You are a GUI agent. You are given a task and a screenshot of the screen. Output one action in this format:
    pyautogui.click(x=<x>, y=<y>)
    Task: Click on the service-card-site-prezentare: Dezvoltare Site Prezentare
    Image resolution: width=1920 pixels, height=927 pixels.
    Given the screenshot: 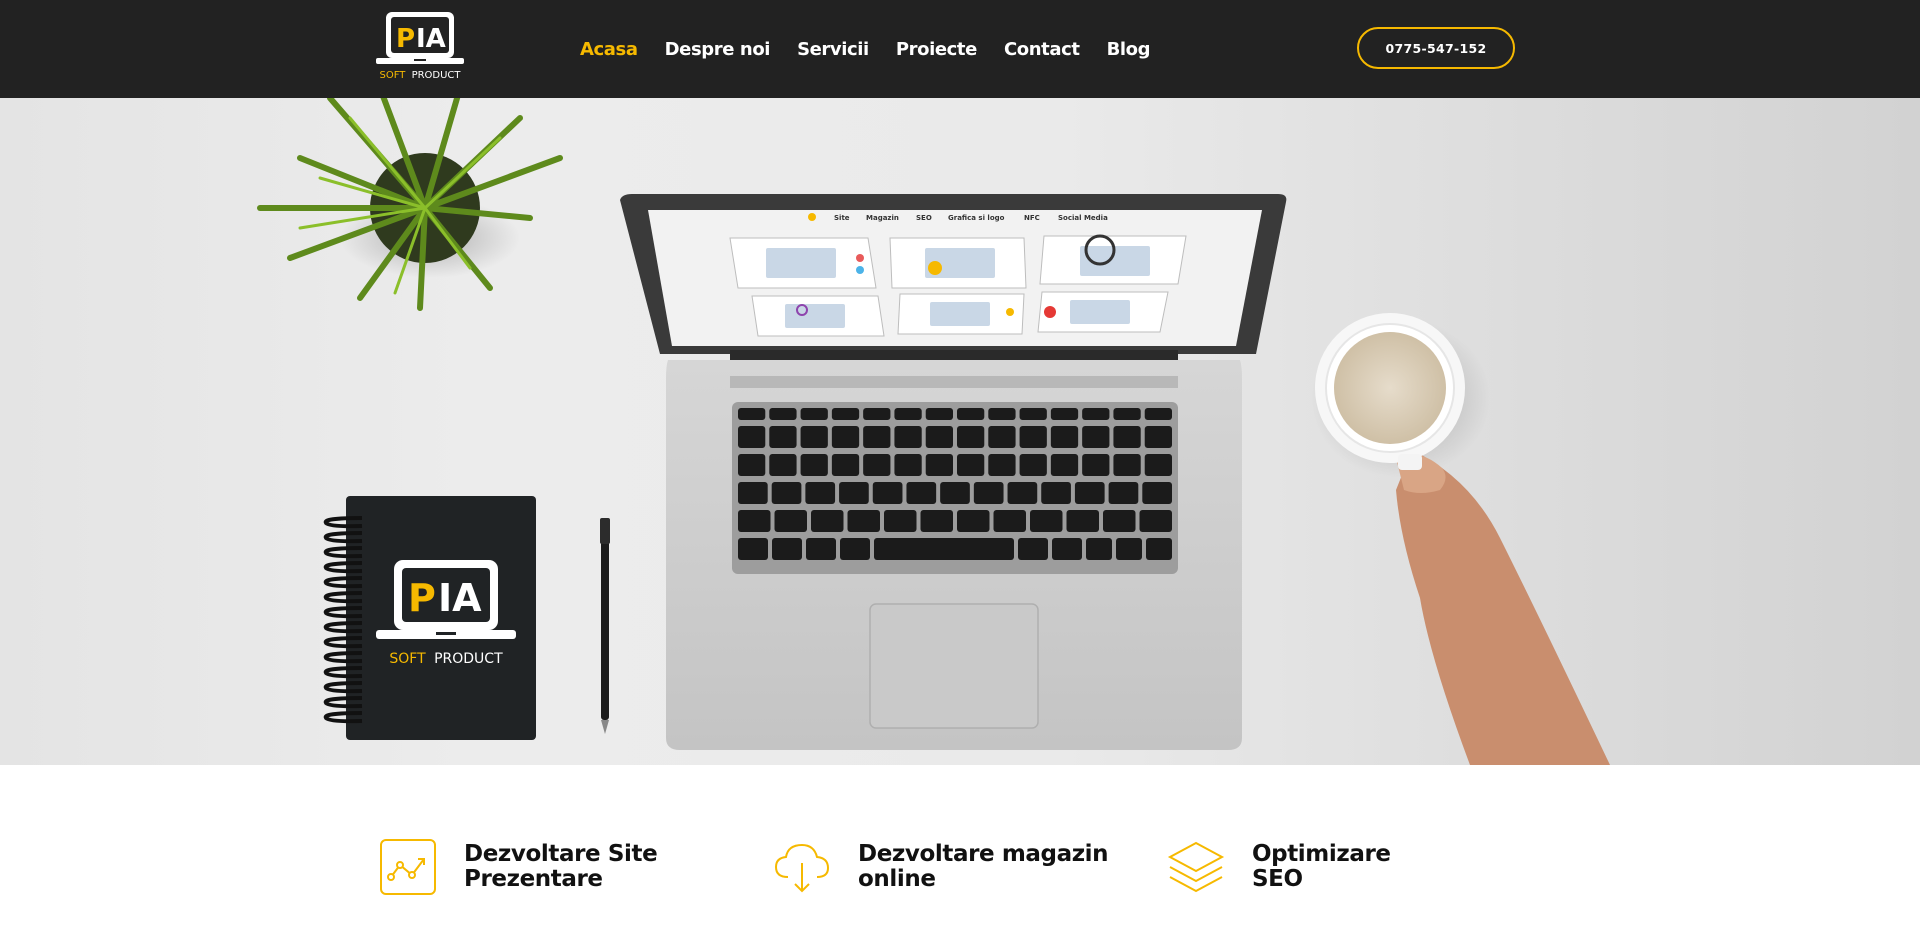 What is the action you would take?
    pyautogui.click(x=518, y=867)
    